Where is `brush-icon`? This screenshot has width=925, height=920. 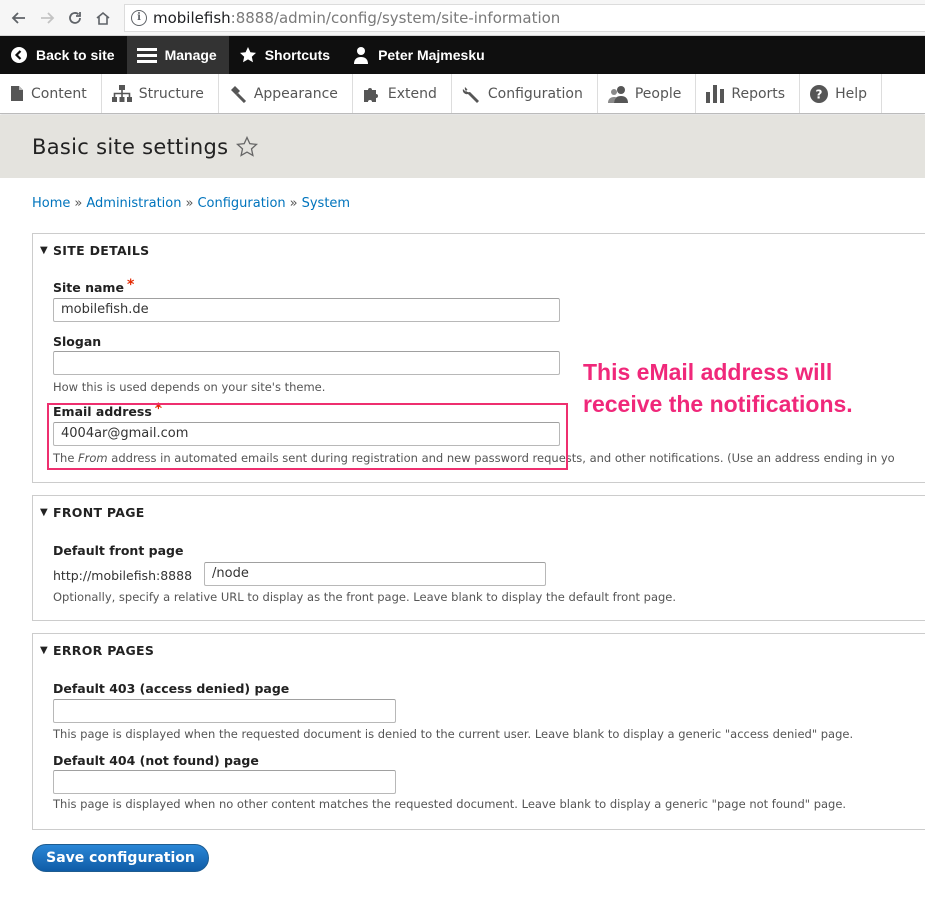 brush-icon is located at coordinates (238, 94).